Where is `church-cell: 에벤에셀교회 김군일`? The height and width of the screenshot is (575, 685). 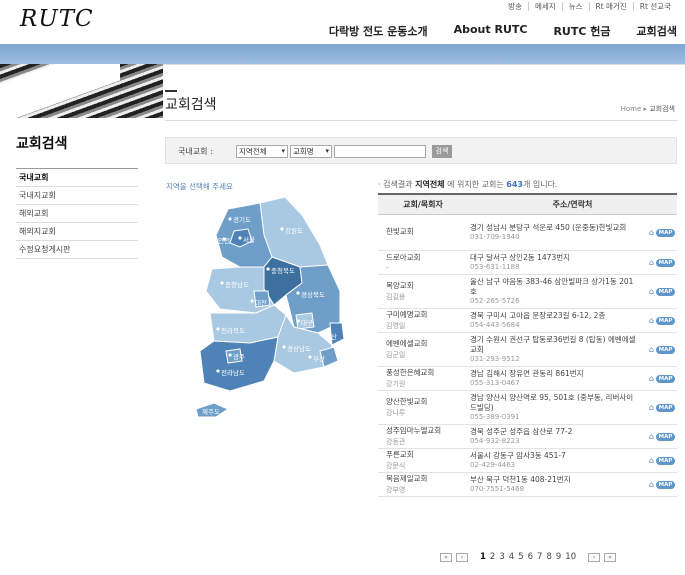 church-cell: 에벤에셀교회 김군일 is located at coordinates (423, 349).